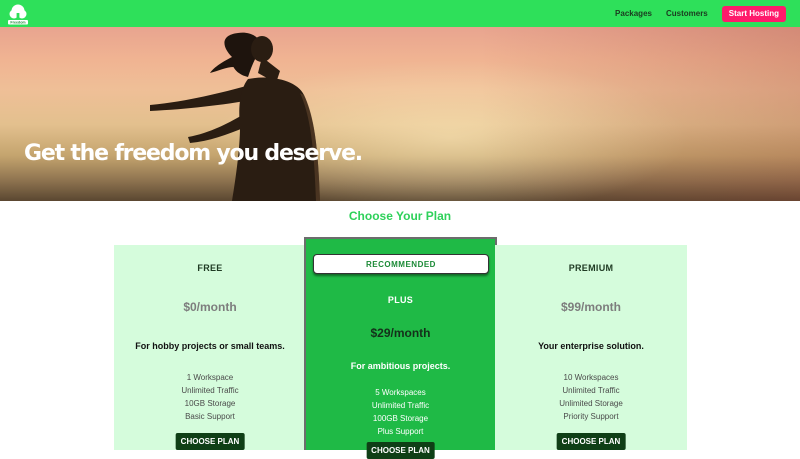  I want to click on feature-item: 5 Workspaces, so click(400, 392).